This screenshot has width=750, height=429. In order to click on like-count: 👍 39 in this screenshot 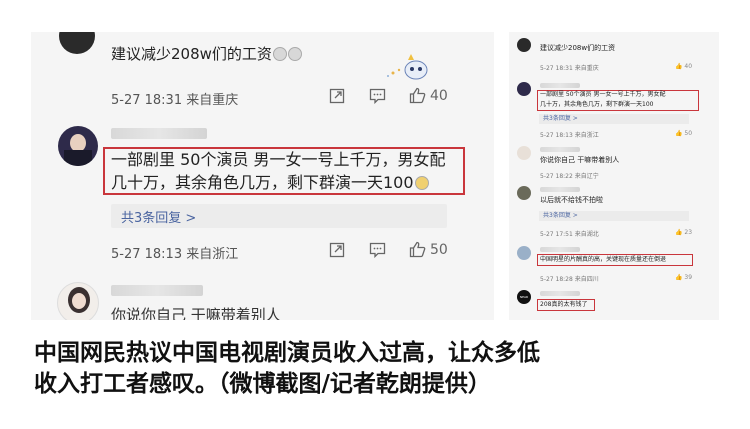, I will do `click(683, 277)`.